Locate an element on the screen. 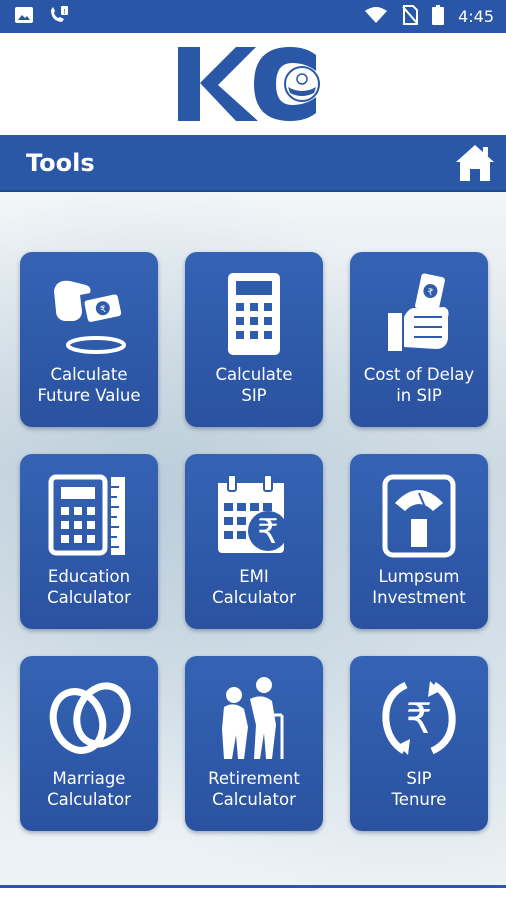 Image resolution: width=506 pixels, height=900 pixels. tile-education-calculator: Education Calculator is located at coordinates (89, 541).